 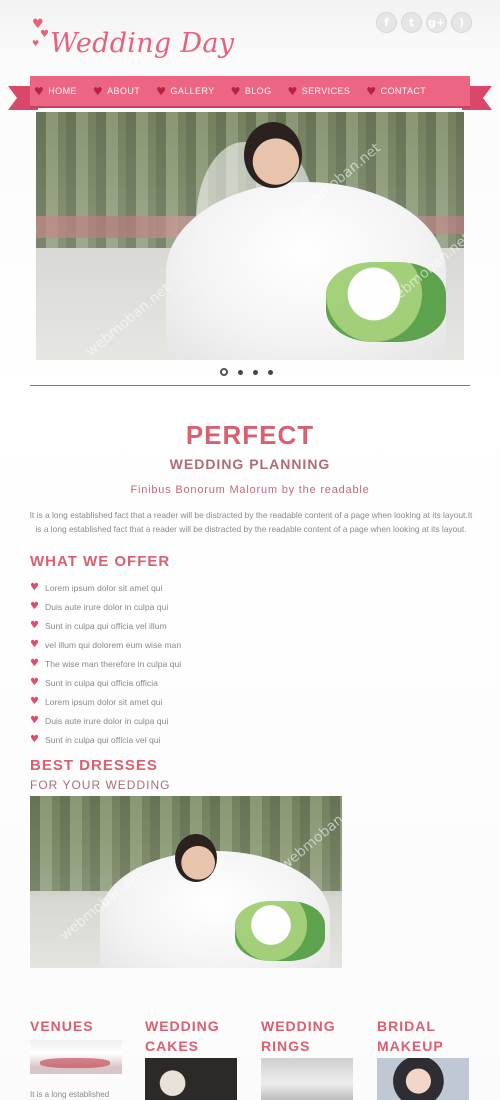 What do you see at coordinates (246, 372) in the screenshot?
I see `slider-pagination` at bounding box center [246, 372].